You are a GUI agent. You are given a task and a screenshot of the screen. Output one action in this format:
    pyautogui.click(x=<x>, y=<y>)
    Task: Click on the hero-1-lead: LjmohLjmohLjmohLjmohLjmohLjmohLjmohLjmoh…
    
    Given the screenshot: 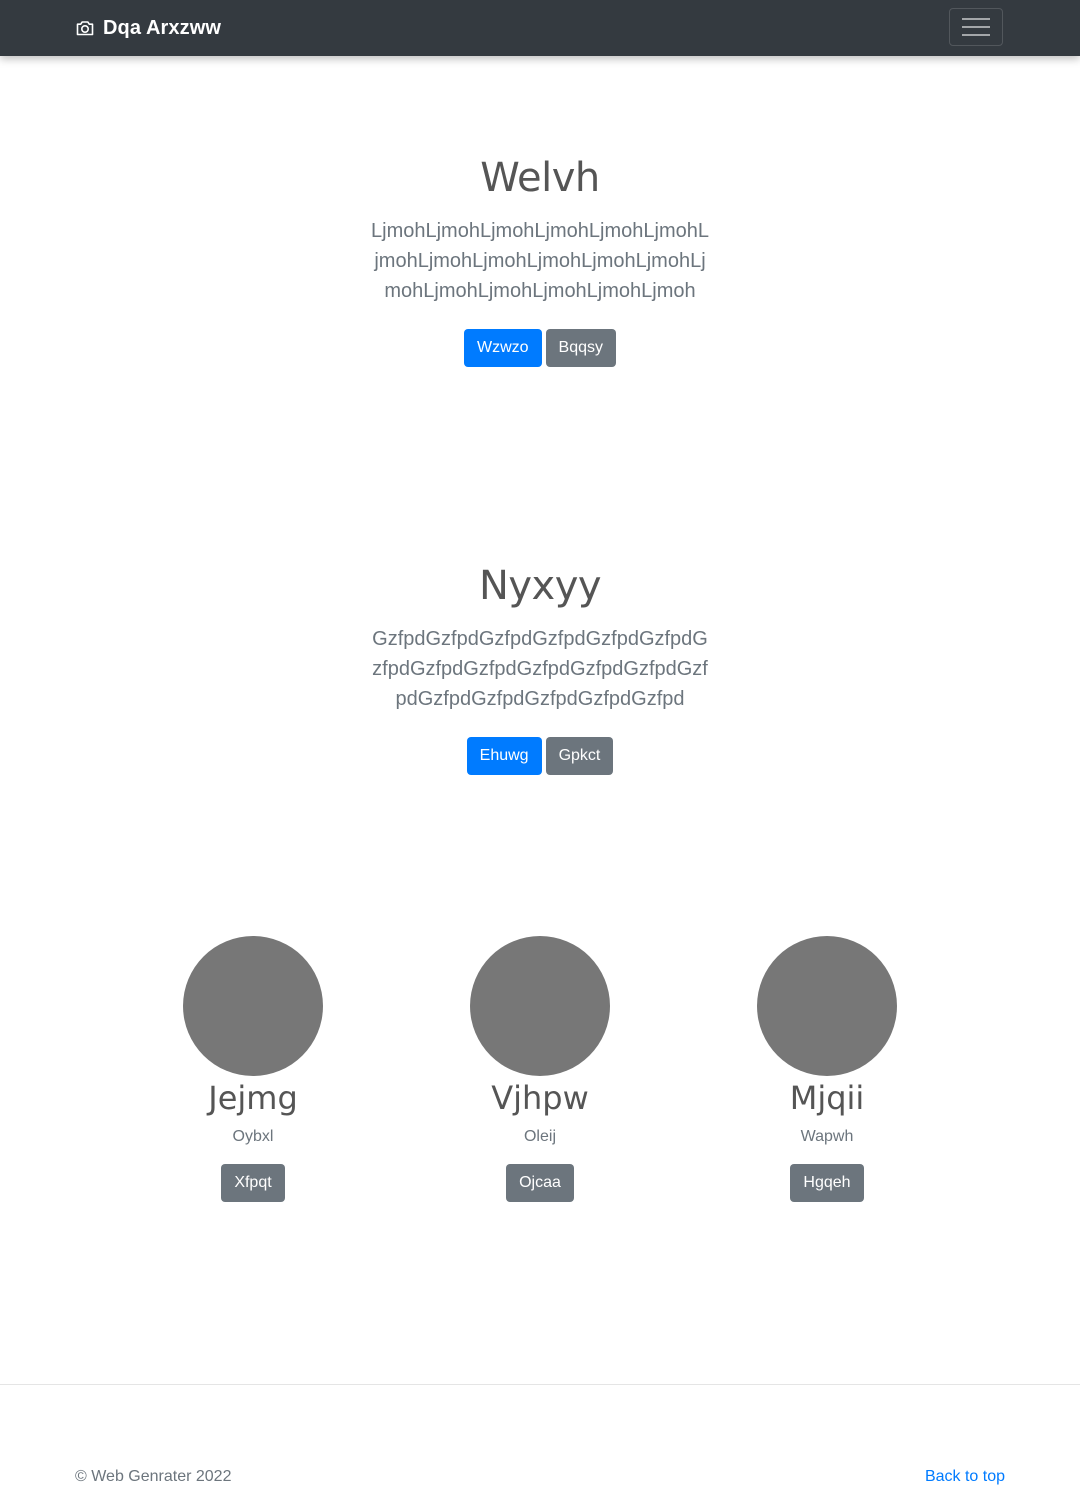 What is the action you would take?
    pyautogui.click(x=540, y=261)
    